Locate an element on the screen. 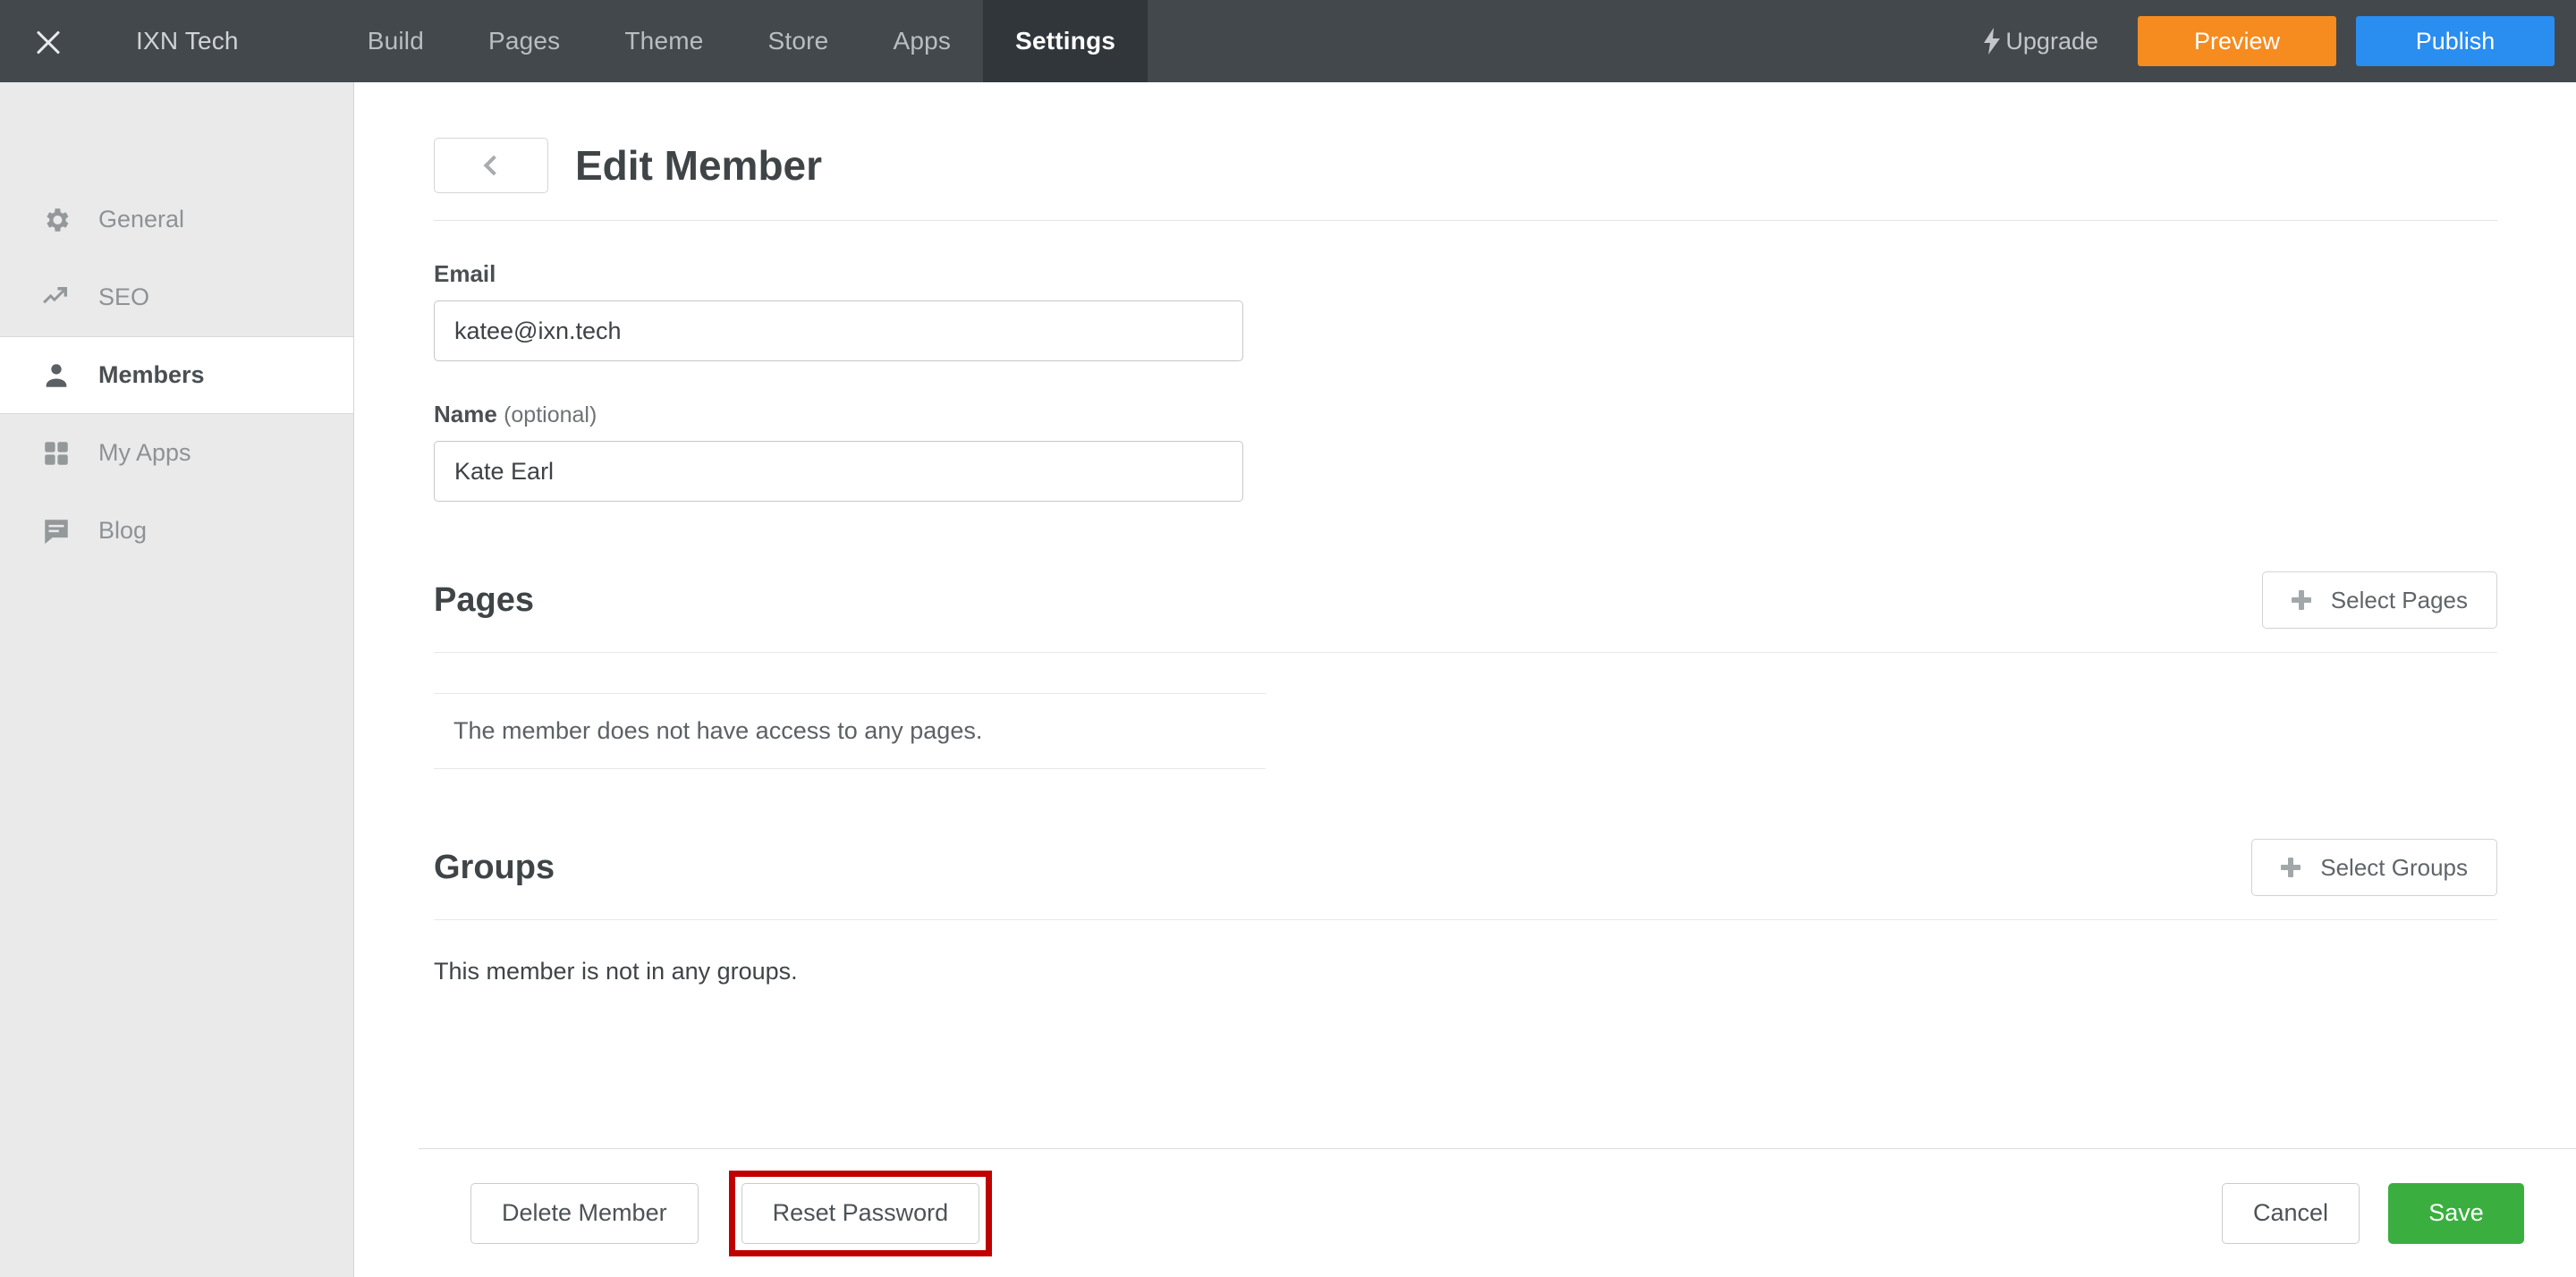 This screenshot has width=2576, height=1277. gear-icon is located at coordinates (63, 220).